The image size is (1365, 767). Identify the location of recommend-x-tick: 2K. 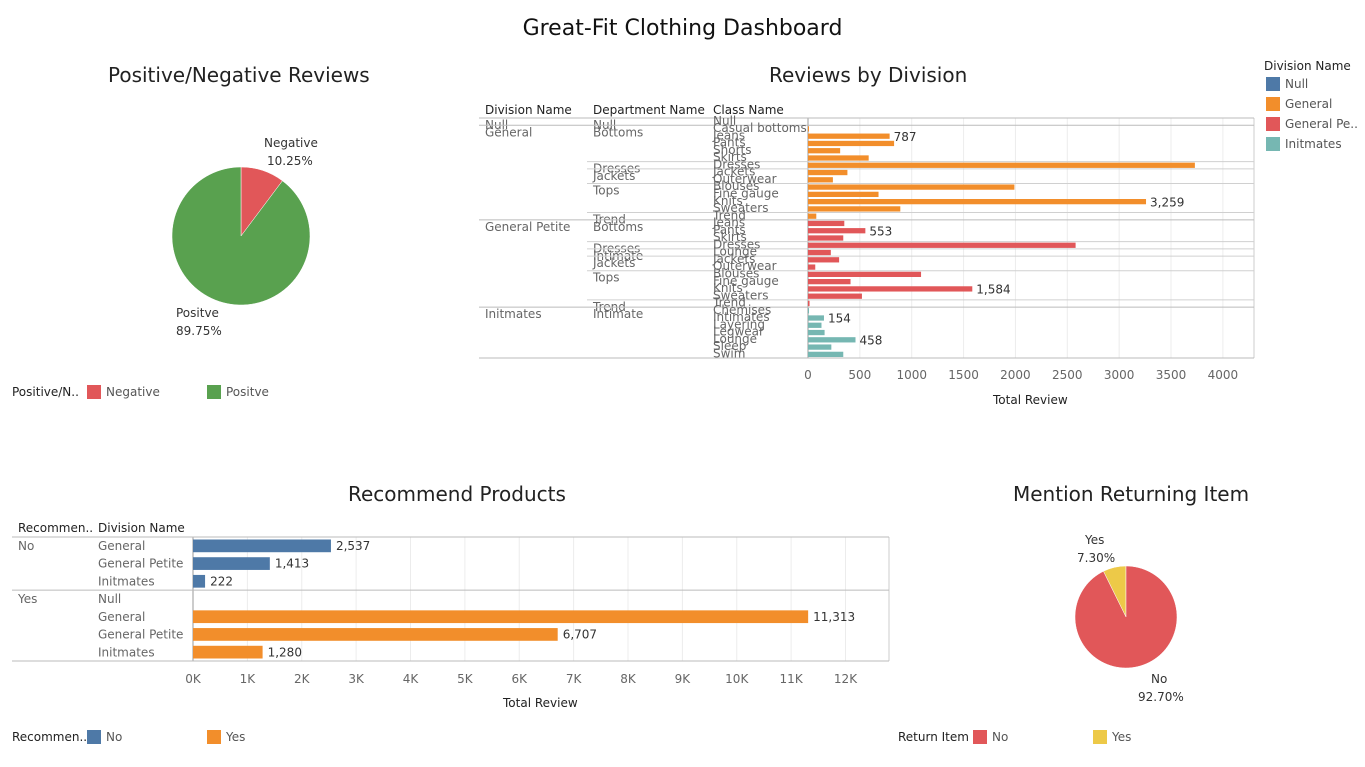
(302, 679).